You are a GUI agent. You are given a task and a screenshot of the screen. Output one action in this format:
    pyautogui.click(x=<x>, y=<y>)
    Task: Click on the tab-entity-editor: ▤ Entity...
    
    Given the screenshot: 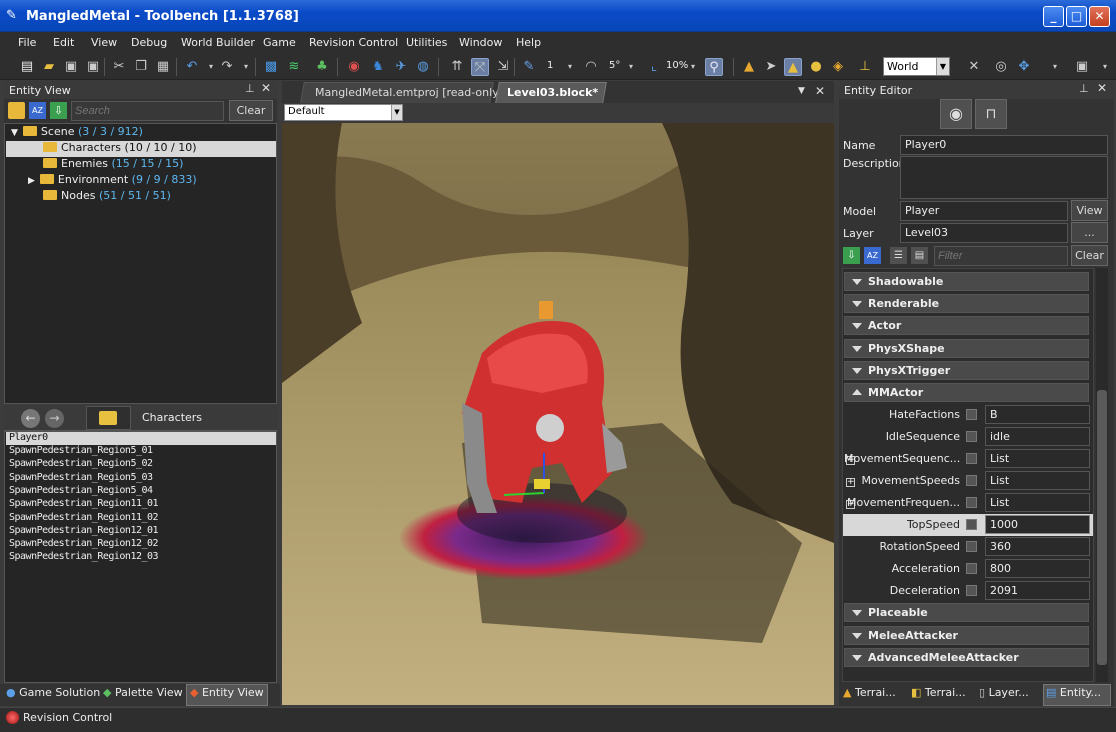 What is the action you would take?
    pyautogui.click(x=1073, y=692)
    